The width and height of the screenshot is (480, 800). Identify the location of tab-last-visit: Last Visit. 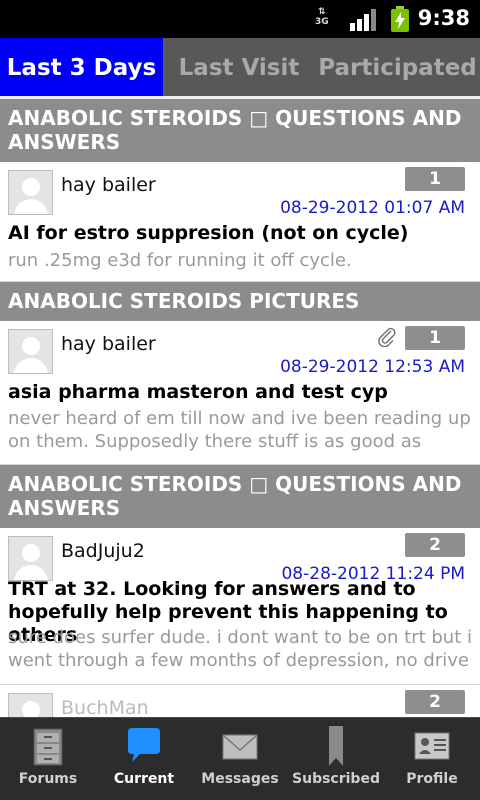
(239, 68).